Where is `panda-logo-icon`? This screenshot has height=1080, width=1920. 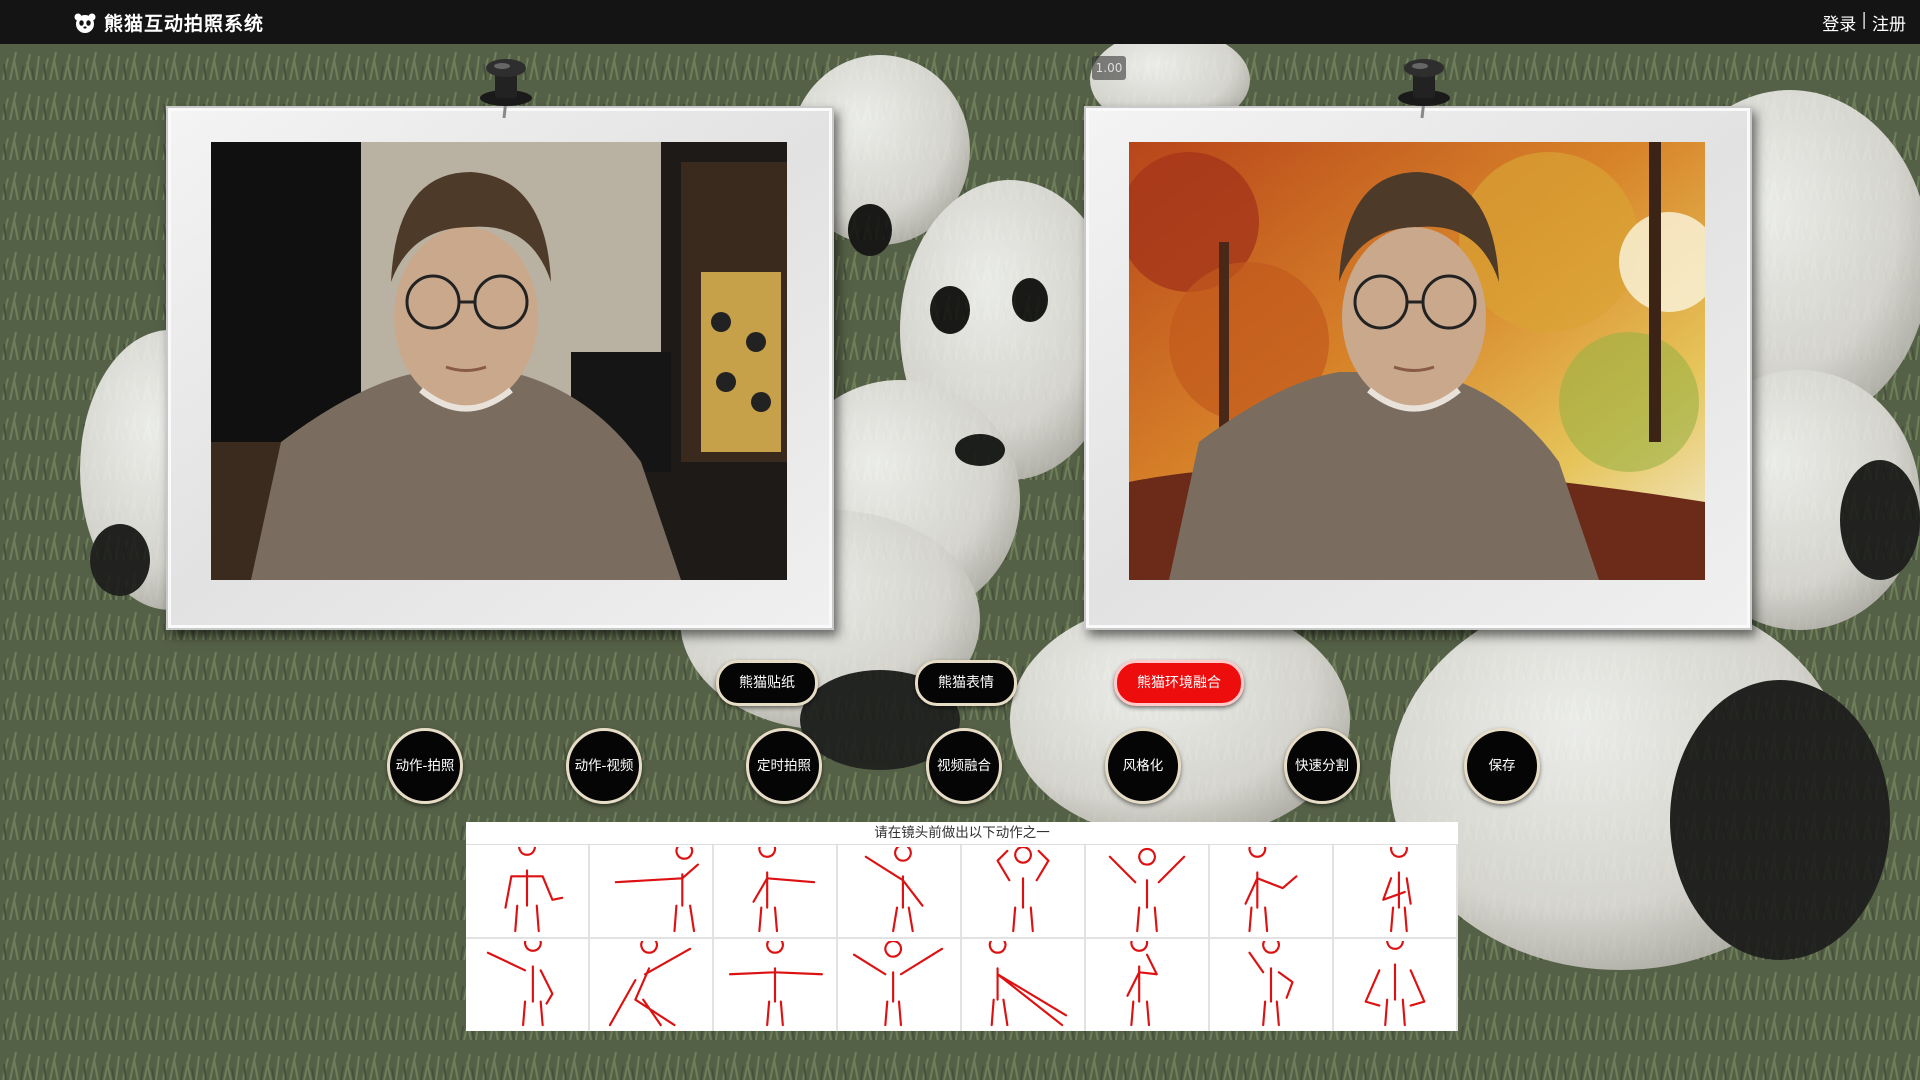 panda-logo-icon is located at coordinates (85, 23).